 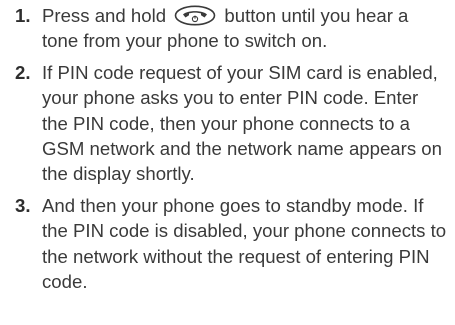 I want to click on step-number: 1., so click(x=23, y=15).